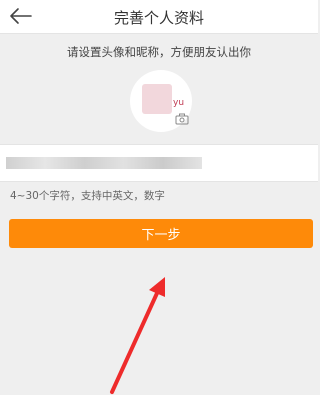  What do you see at coordinates (159, 52) in the screenshot?
I see `avatar-hint: 请设置头像和昵称，方便朋友认出你` at bounding box center [159, 52].